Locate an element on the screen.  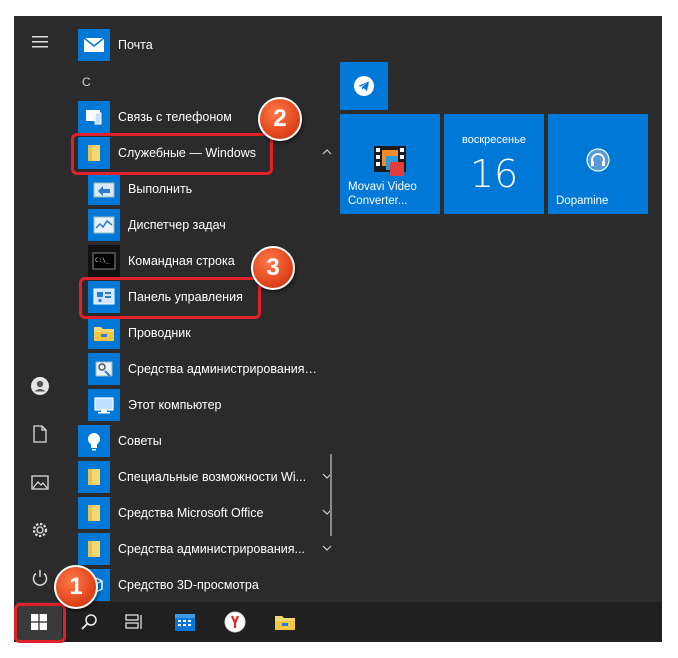
calendar-app-button is located at coordinates (185, 622).